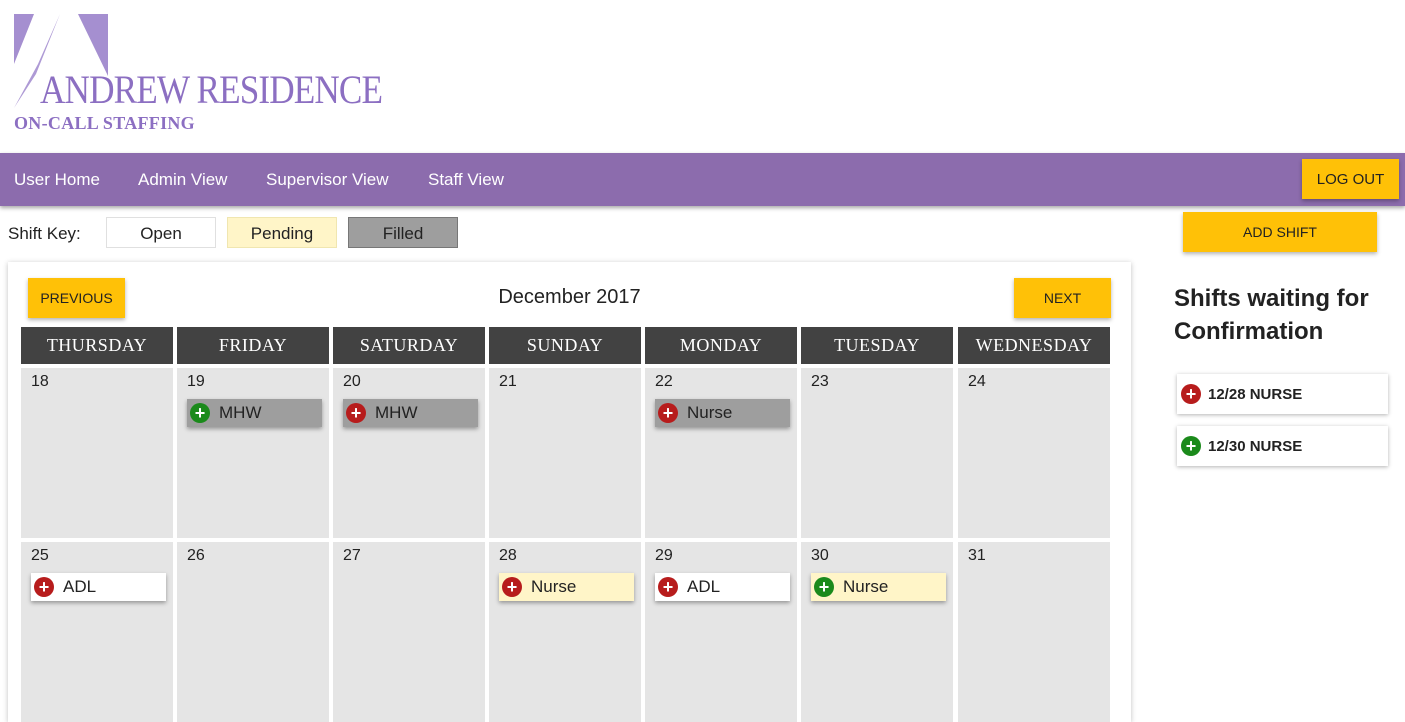 This screenshot has height=722, width=1405. I want to click on day-number: 27, so click(352, 555).